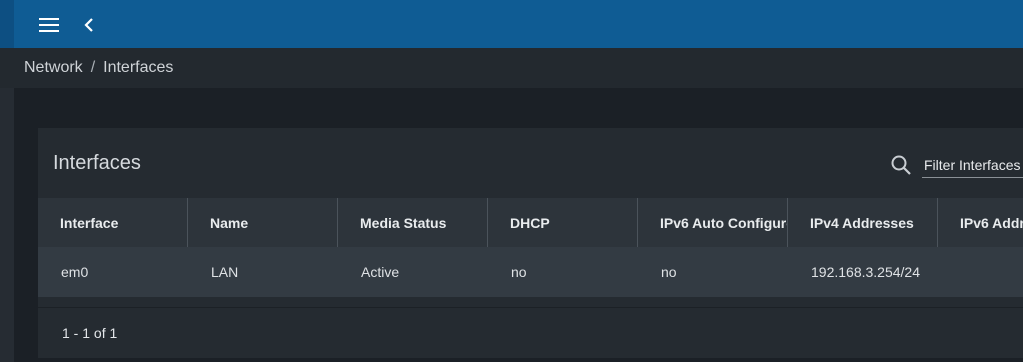 Image resolution: width=1023 pixels, height=362 pixels. What do you see at coordinates (263, 222) in the screenshot?
I see `column-header-name: Name` at bounding box center [263, 222].